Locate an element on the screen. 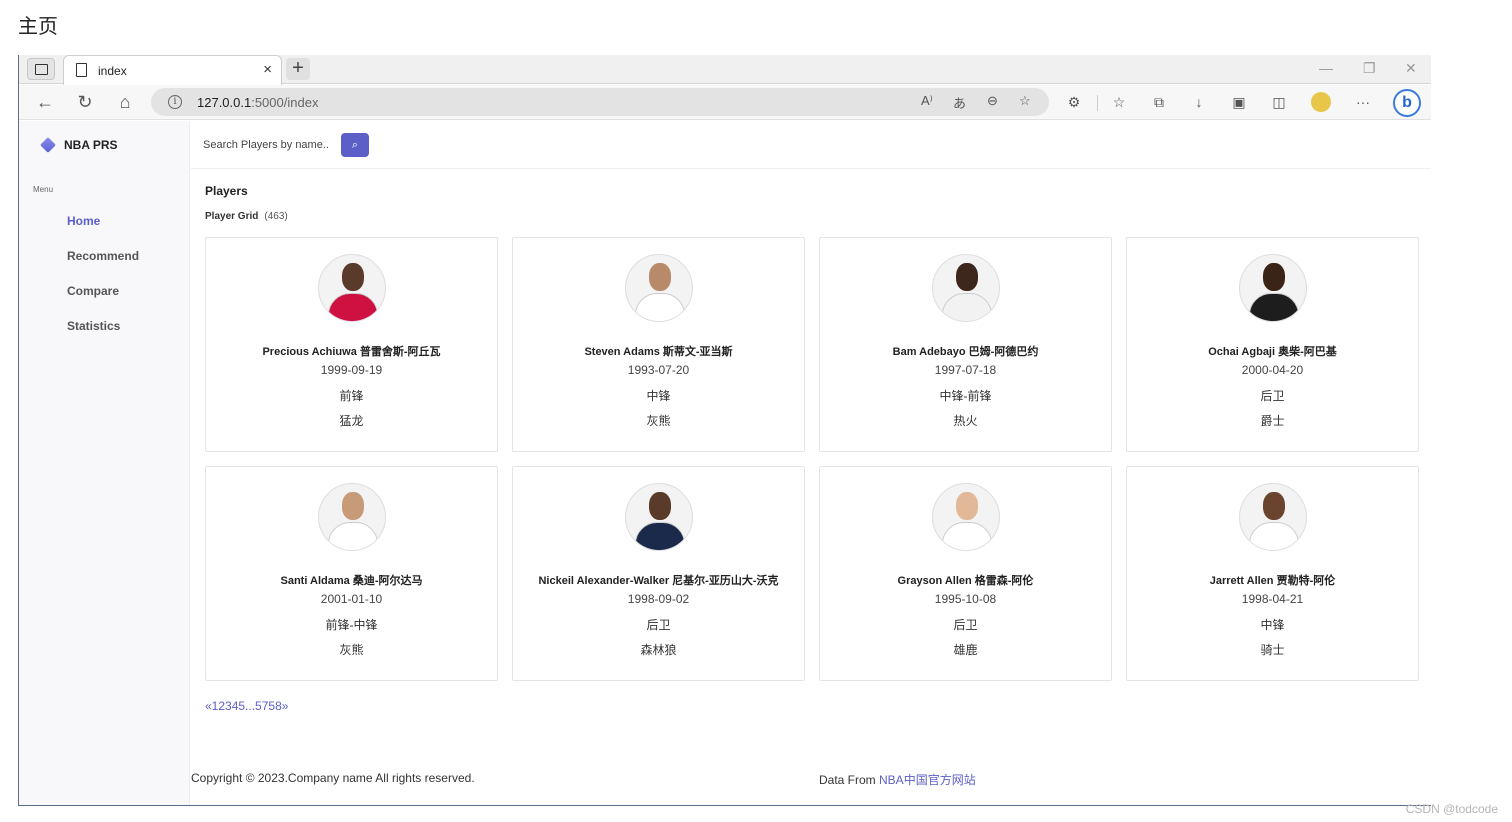 This screenshot has width=1512, height=822. player-team: 骑士 is located at coordinates (1272, 650).